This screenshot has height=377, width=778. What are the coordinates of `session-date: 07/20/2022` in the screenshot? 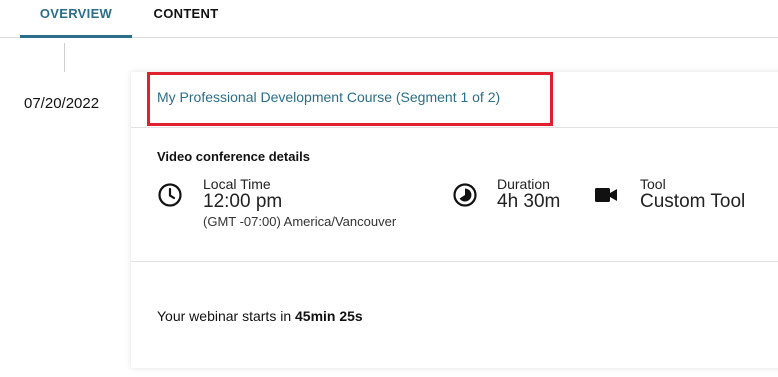 It's located at (62, 103).